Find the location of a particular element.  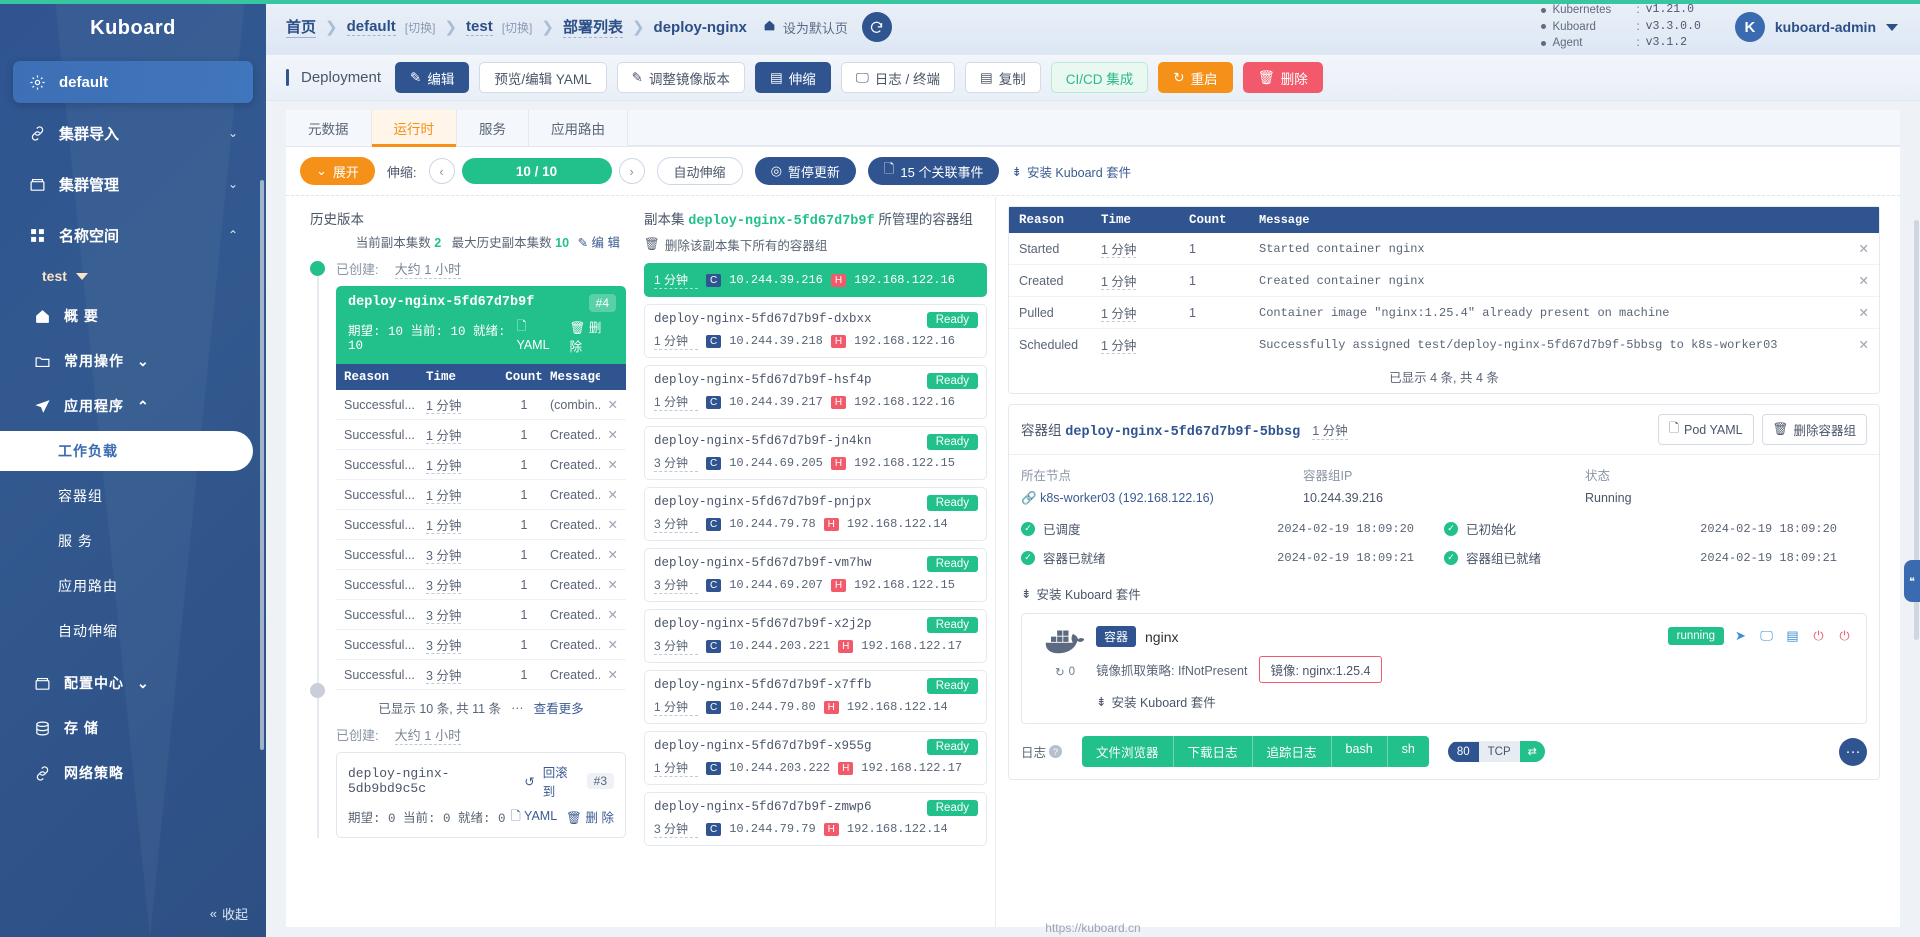

preview-yaml-button: 预览/编辑 YAML is located at coordinates (543, 77).